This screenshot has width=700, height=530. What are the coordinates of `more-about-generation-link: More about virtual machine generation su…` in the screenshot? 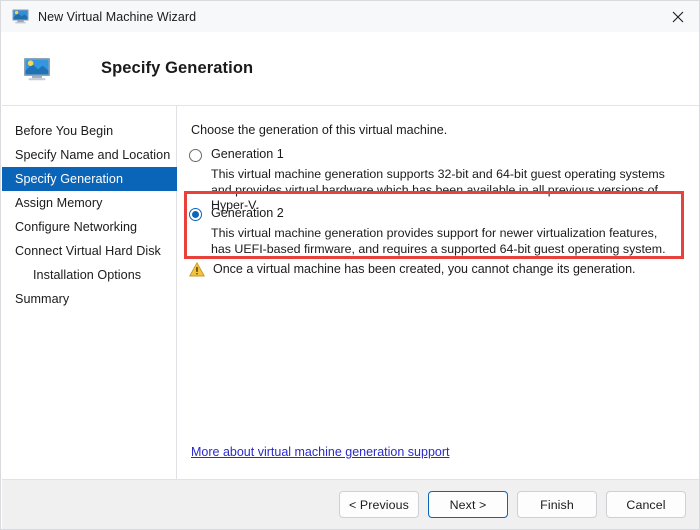 It's located at (320, 452).